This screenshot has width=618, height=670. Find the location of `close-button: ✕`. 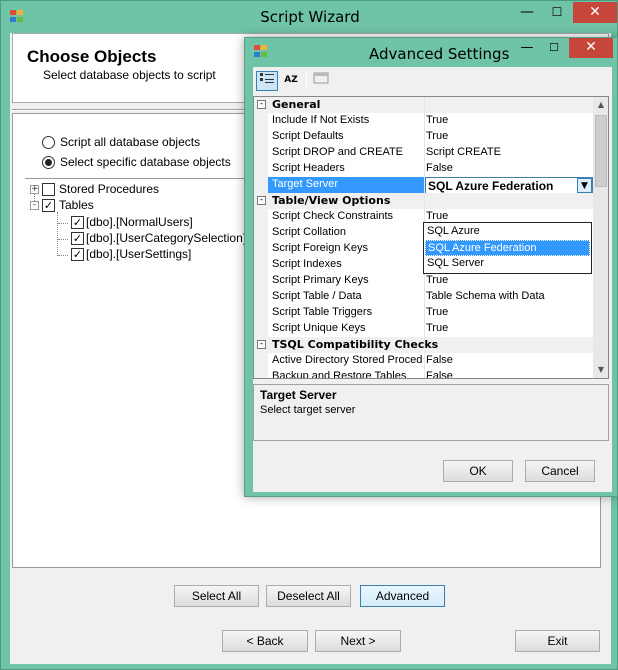

close-button: ✕ is located at coordinates (595, 12).